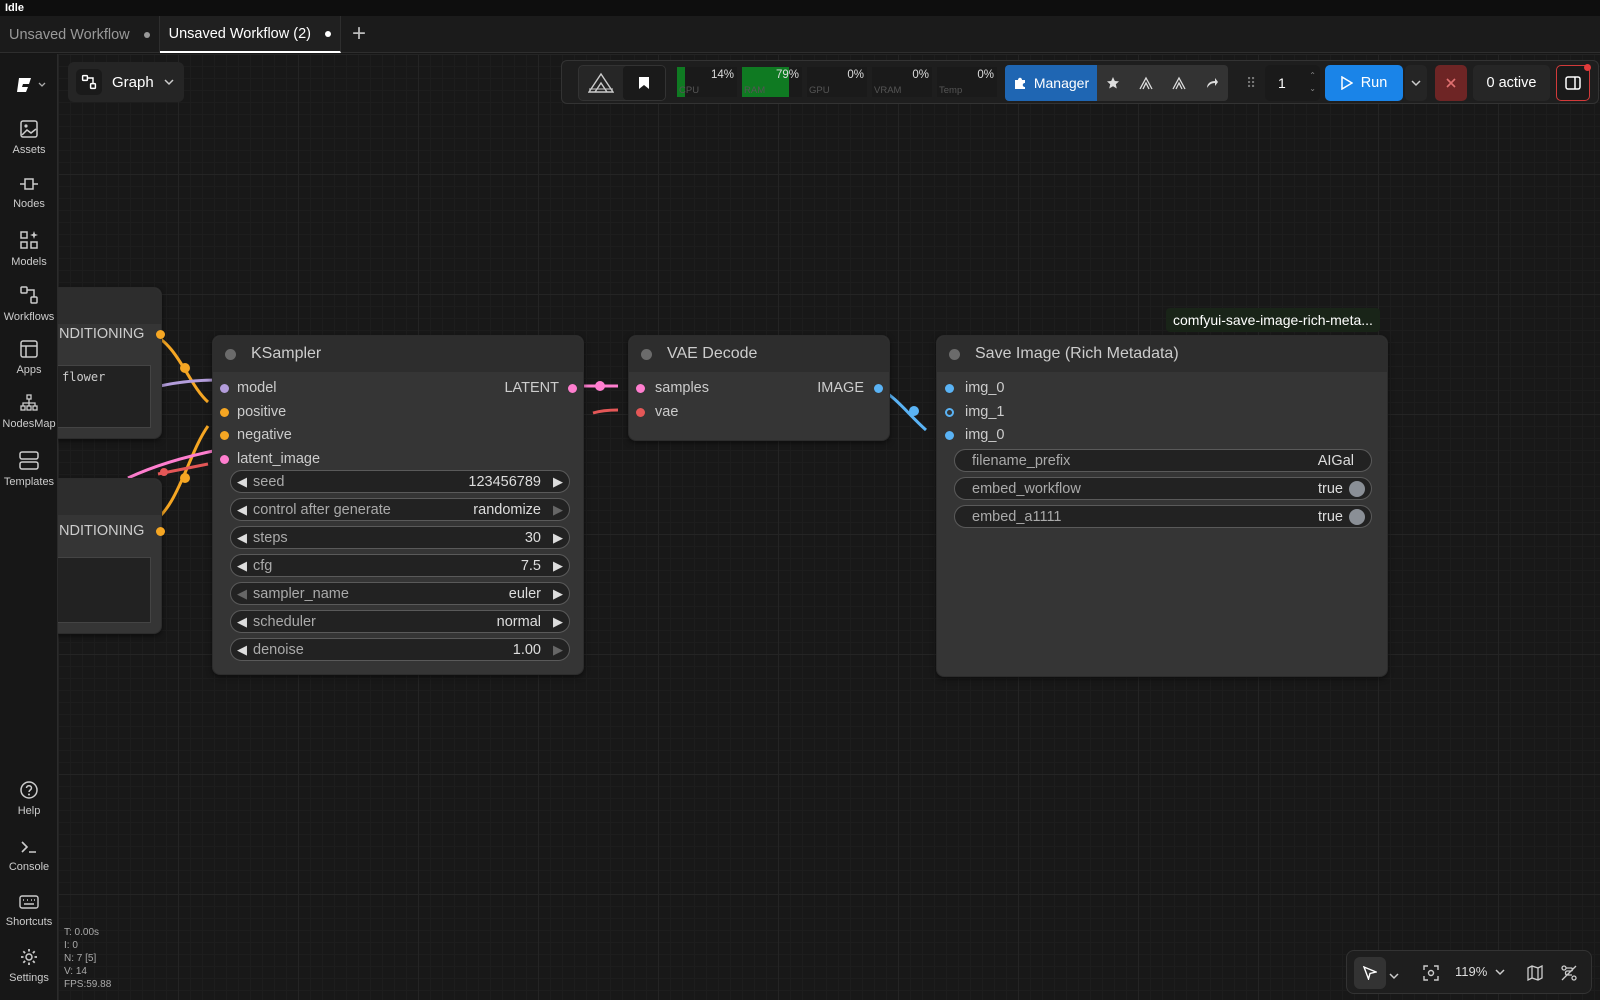 The width and height of the screenshot is (1600, 1000). I want to click on output-latent: LATENT, so click(540, 388).